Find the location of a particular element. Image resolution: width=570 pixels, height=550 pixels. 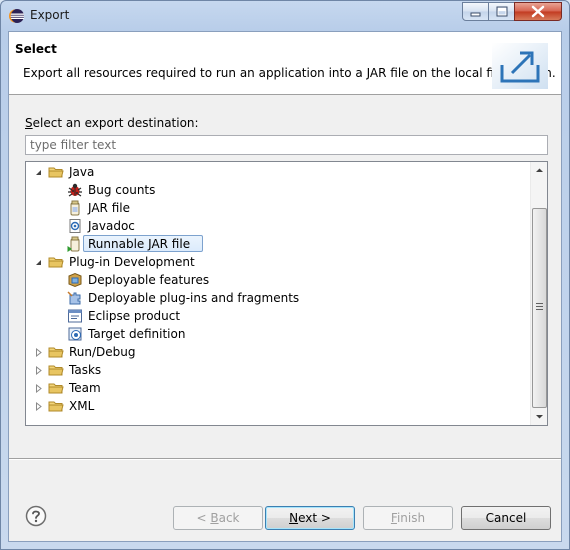

tree-item-label: Tasks is located at coordinates (85, 370).